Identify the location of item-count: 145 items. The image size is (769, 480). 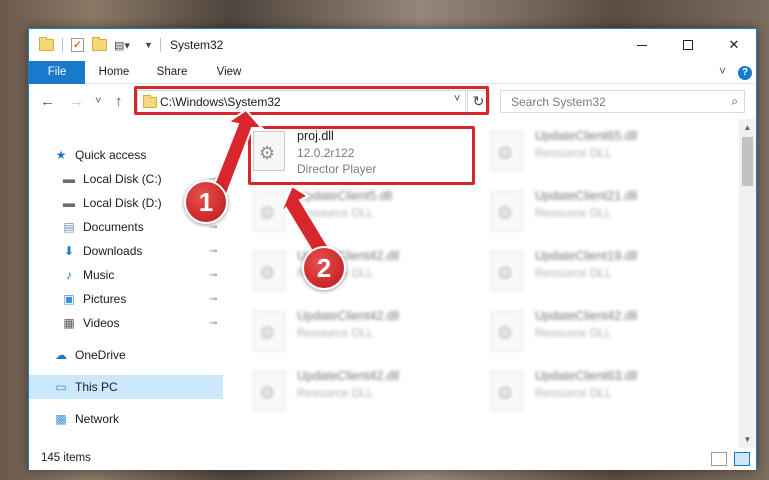
(66, 458).